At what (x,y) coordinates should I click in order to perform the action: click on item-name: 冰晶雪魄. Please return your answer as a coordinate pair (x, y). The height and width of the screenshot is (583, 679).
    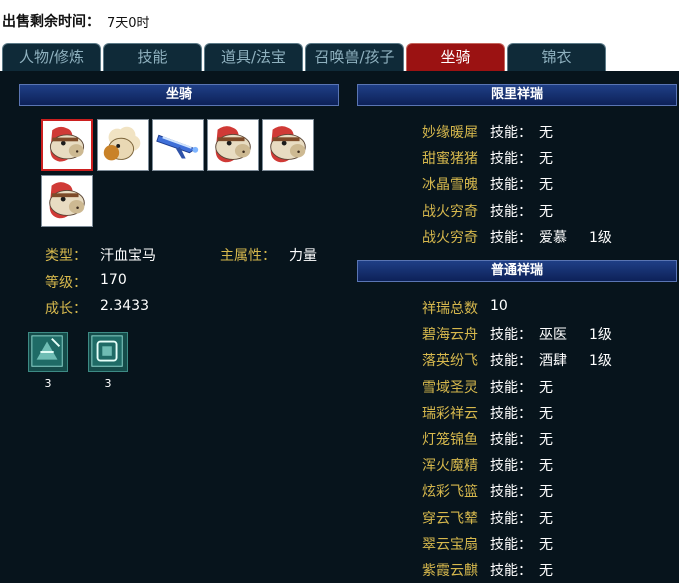
    Looking at the image, I should click on (450, 185).